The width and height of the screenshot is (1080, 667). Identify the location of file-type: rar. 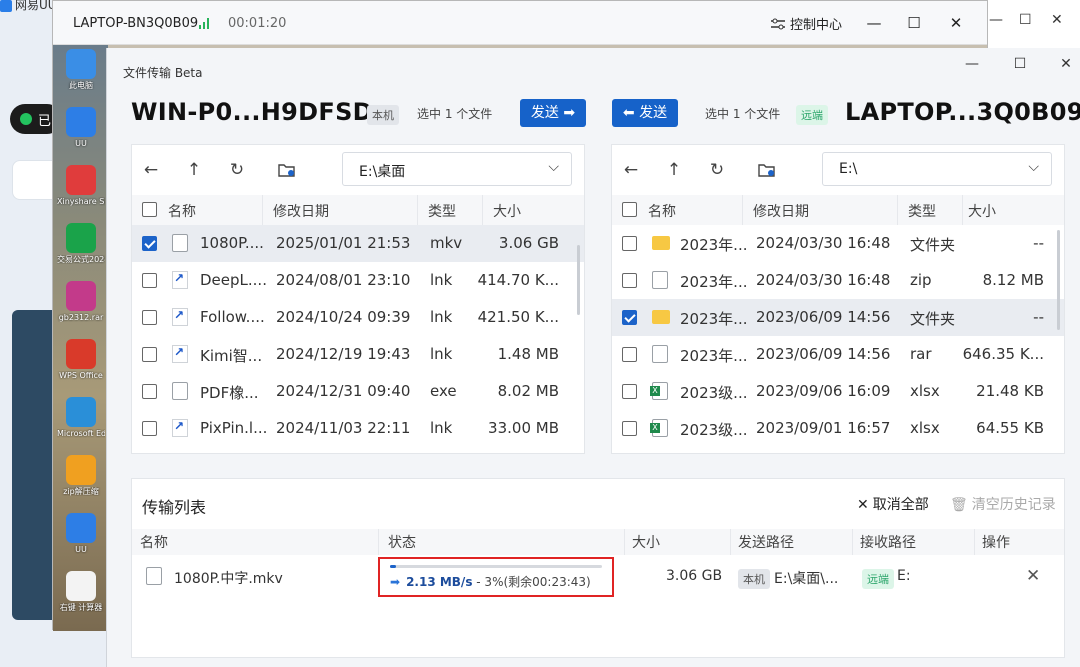
(921, 354).